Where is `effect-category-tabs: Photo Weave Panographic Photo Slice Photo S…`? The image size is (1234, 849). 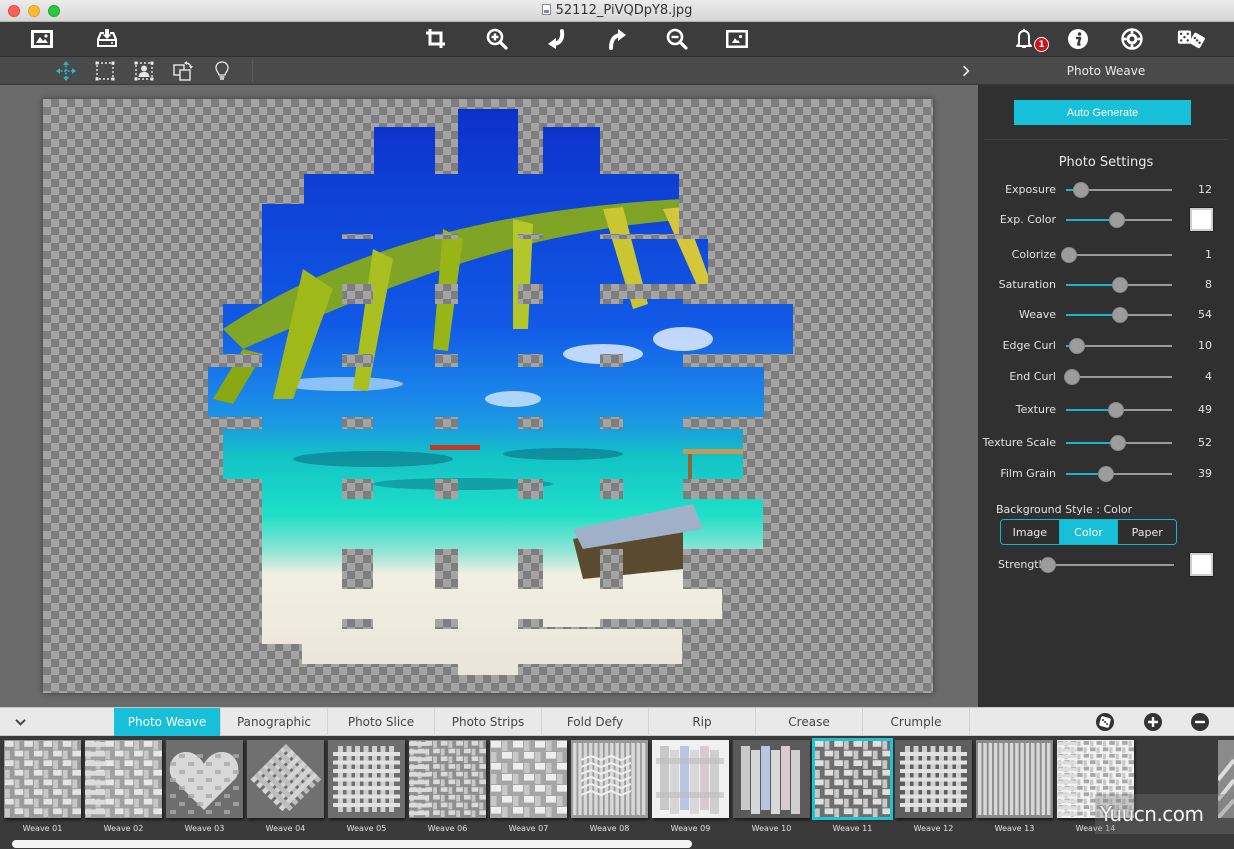 effect-category-tabs: Photo Weave Panographic Photo Slice Photo S… is located at coordinates (617, 721).